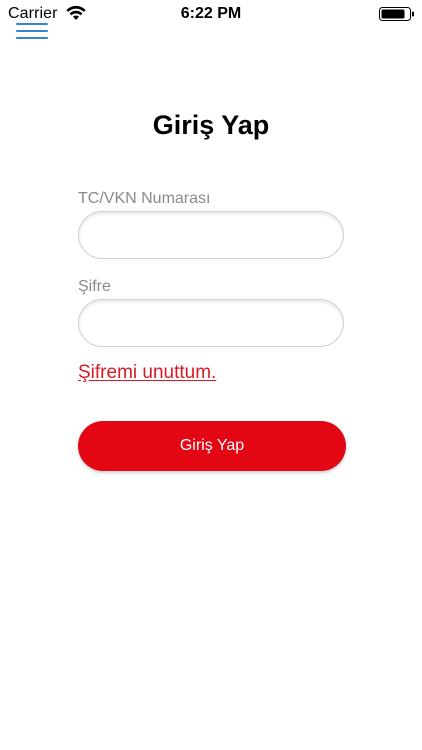  What do you see at coordinates (32, 24) in the screenshot?
I see `menu-line-top` at bounding box center [32, 24].